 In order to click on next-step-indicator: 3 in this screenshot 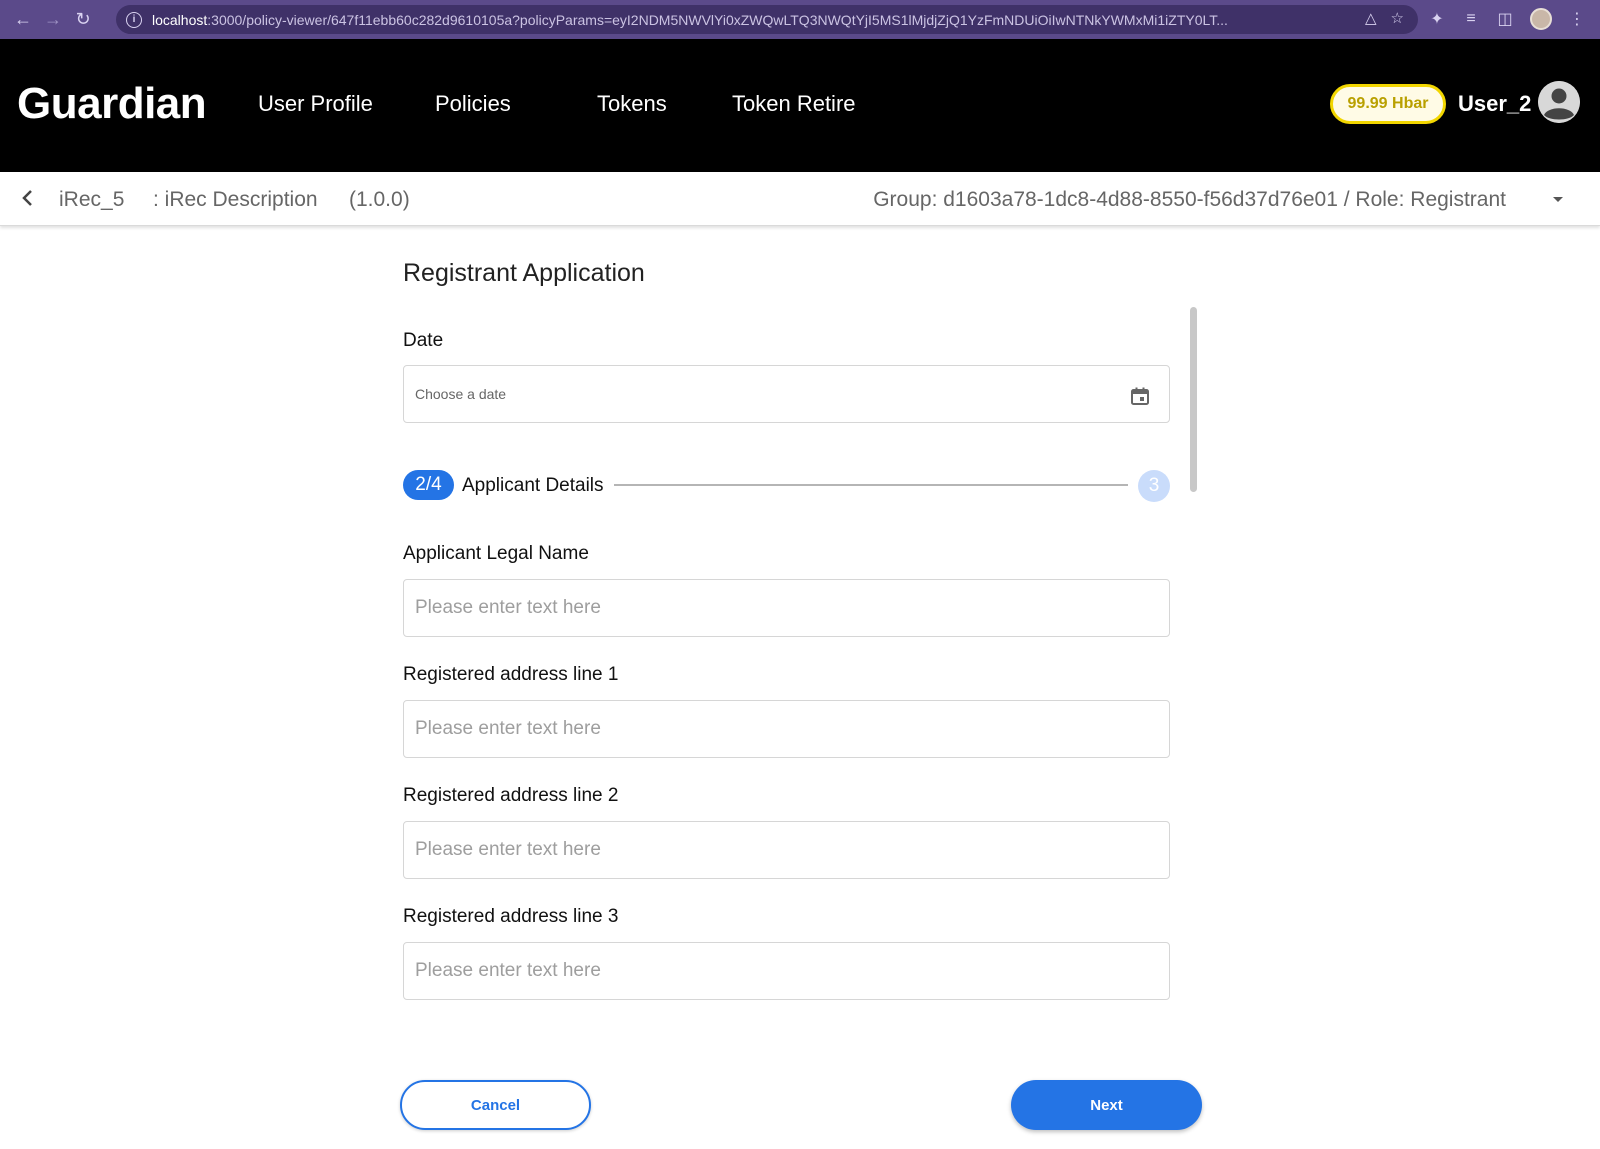, I will do `click(1154, 486)`.